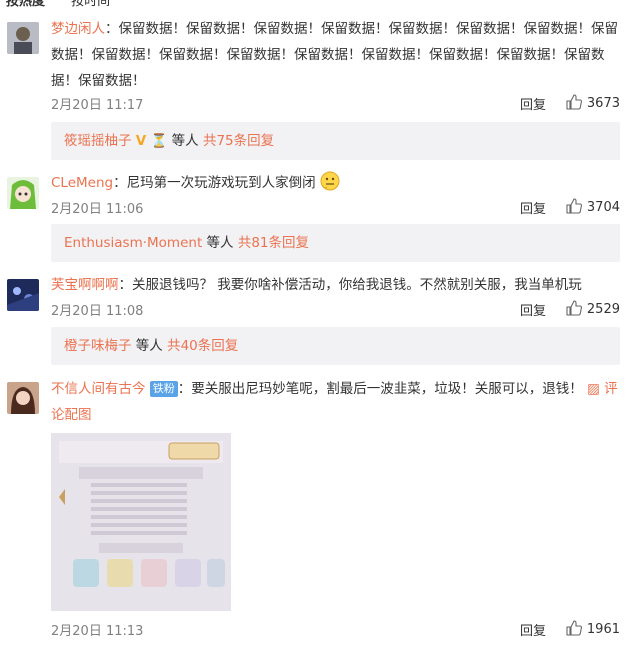 This screenshot has width=640, height=647. Describe the element at coordinates (163, 389) in the screenshot. I see `fan-badge: 铁粉` at that location.